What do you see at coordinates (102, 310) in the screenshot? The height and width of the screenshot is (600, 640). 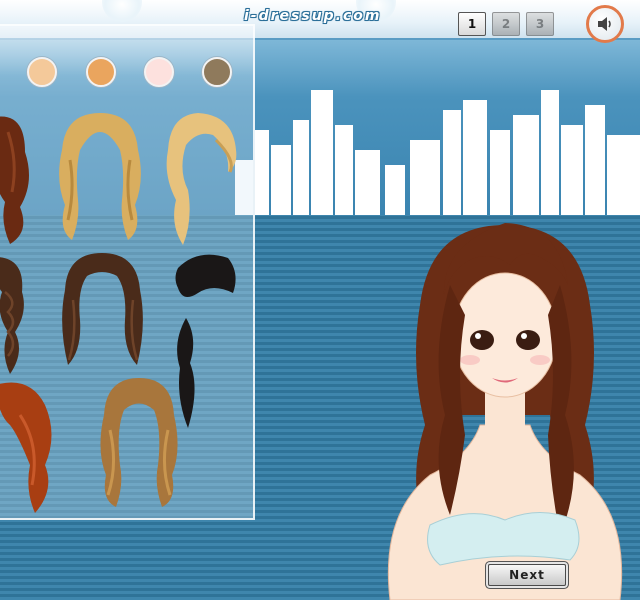 I see `hair-option-dark-brown-long` at bounding box center [102, 310].